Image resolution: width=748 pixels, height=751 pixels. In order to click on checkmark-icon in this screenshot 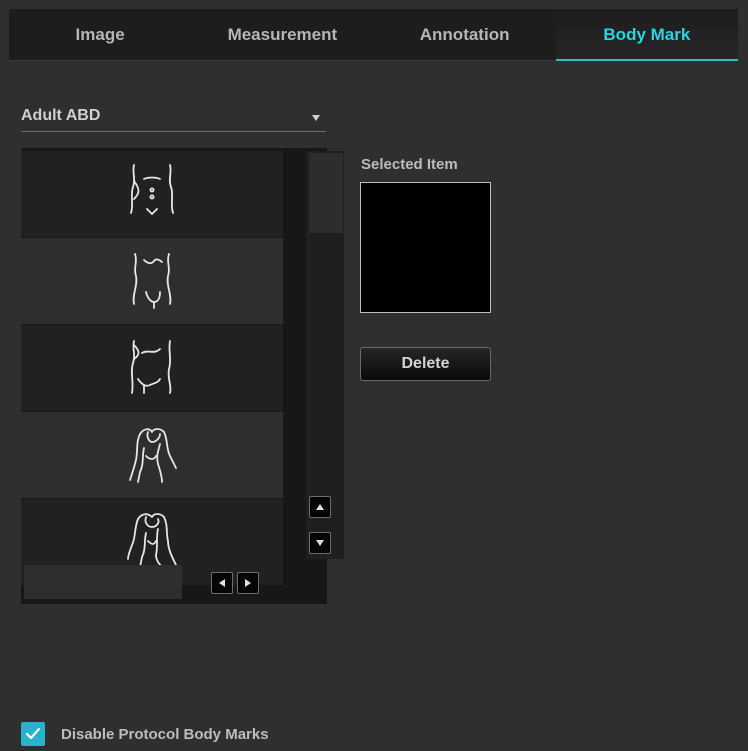, I will do `click(33, 733)`.